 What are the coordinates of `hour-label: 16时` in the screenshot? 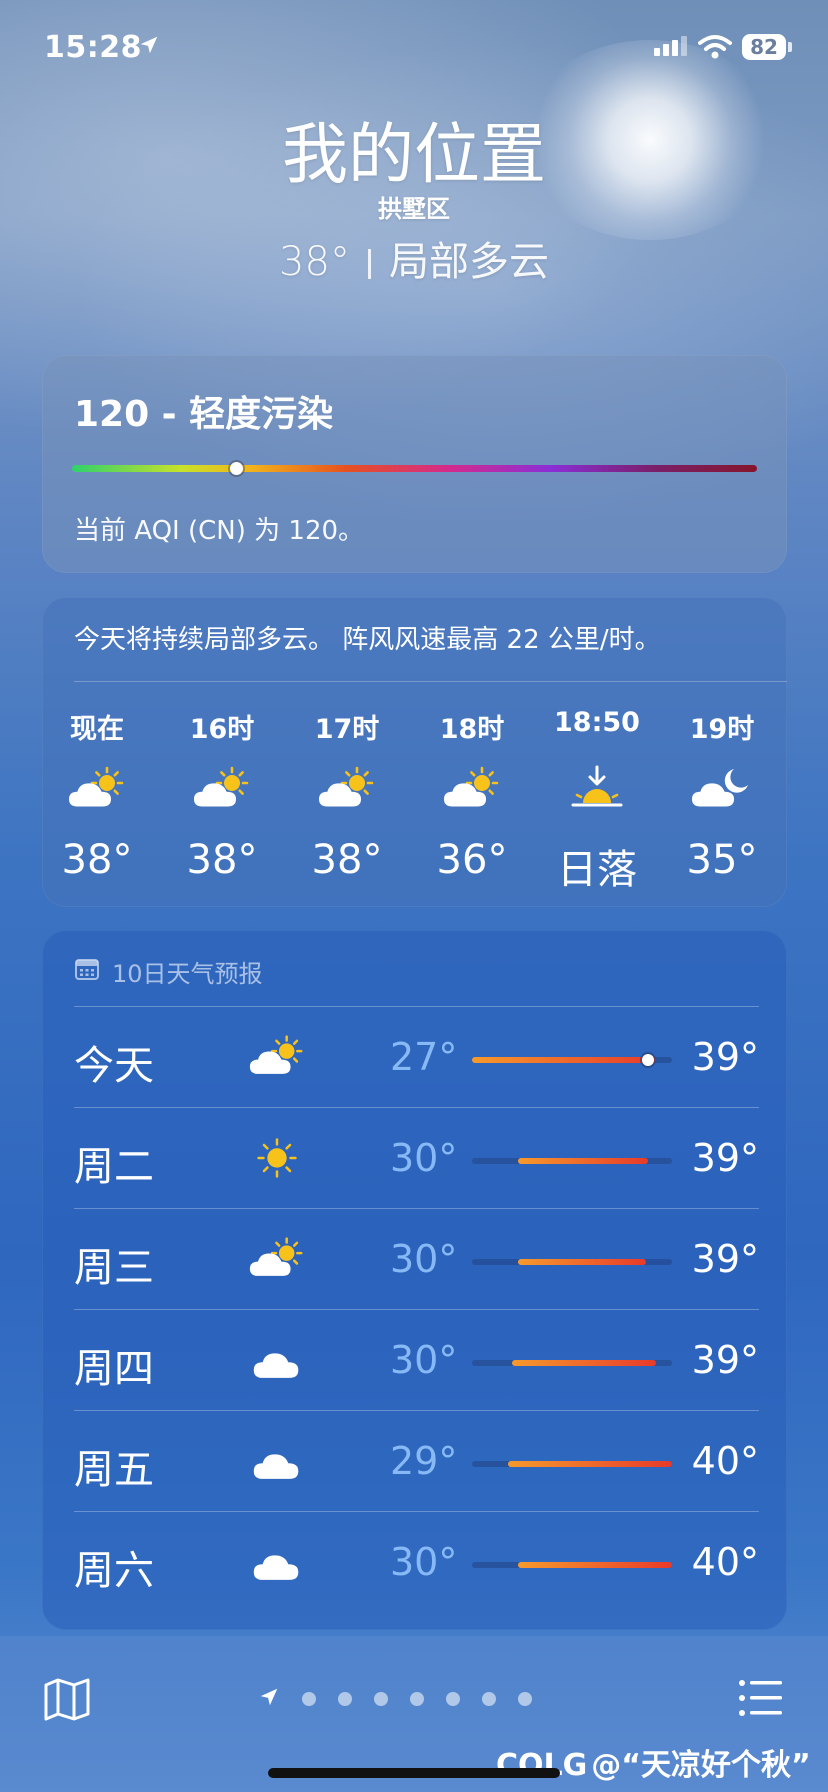 It's located at (222, 729).